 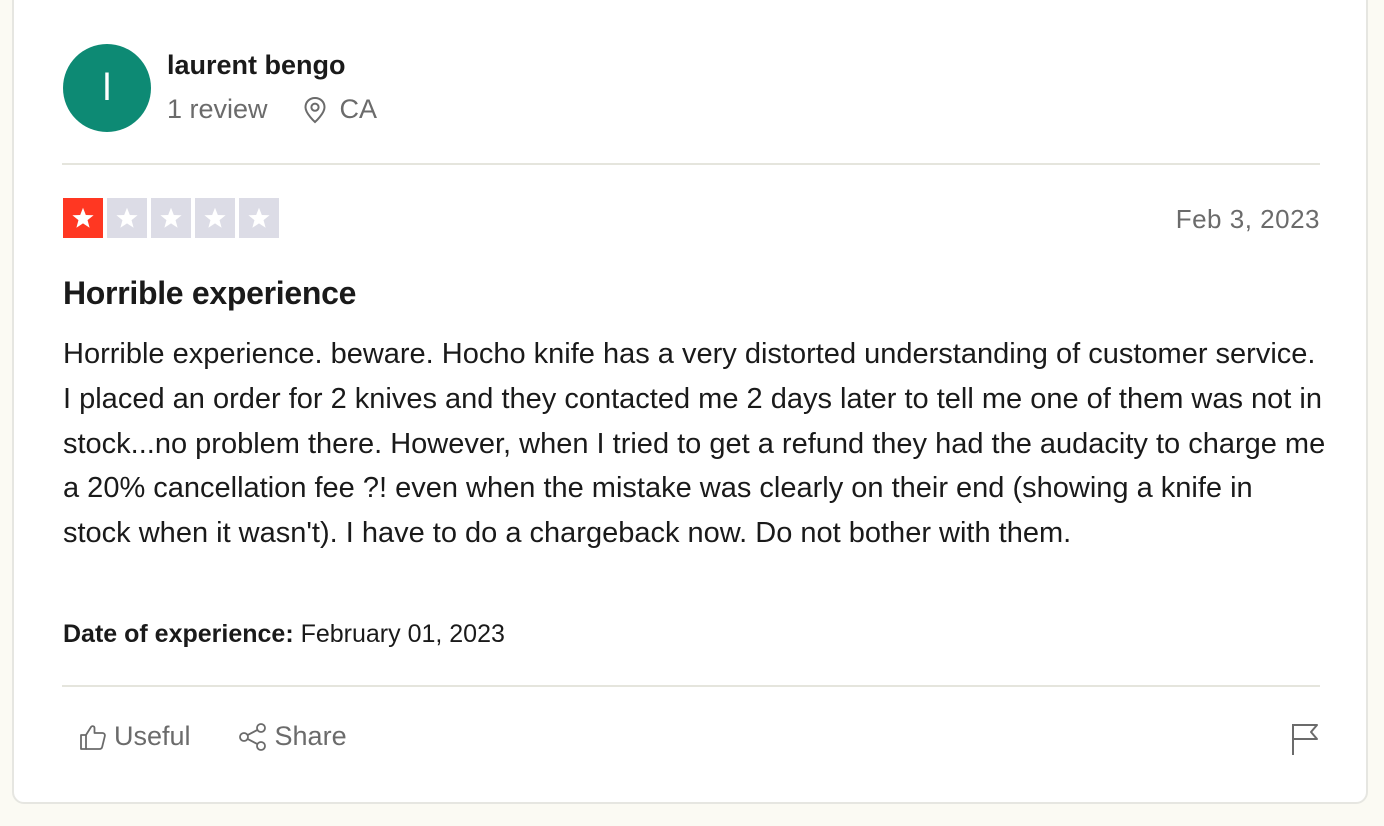 What do you see at coordinates (1247, 219) in the screenshot?
I see `review-date: Feb 3, 2023` at bounding box center [1247, 219].